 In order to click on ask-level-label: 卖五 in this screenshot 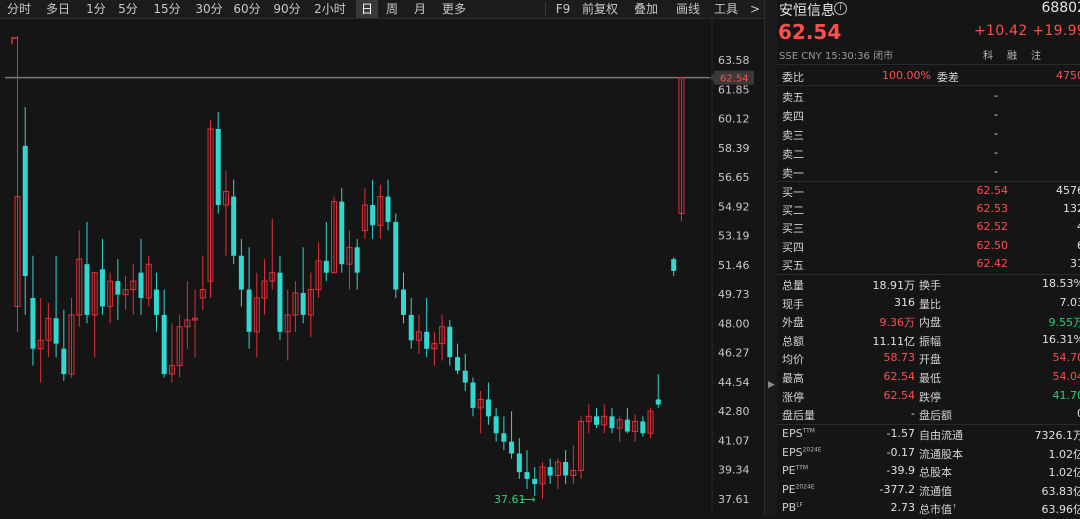, I will do `click(793, 97)`.